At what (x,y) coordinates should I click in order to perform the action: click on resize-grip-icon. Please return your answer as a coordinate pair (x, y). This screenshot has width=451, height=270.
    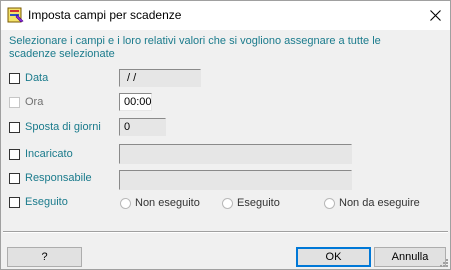
    Looking at the image, I should click on (443, 262).